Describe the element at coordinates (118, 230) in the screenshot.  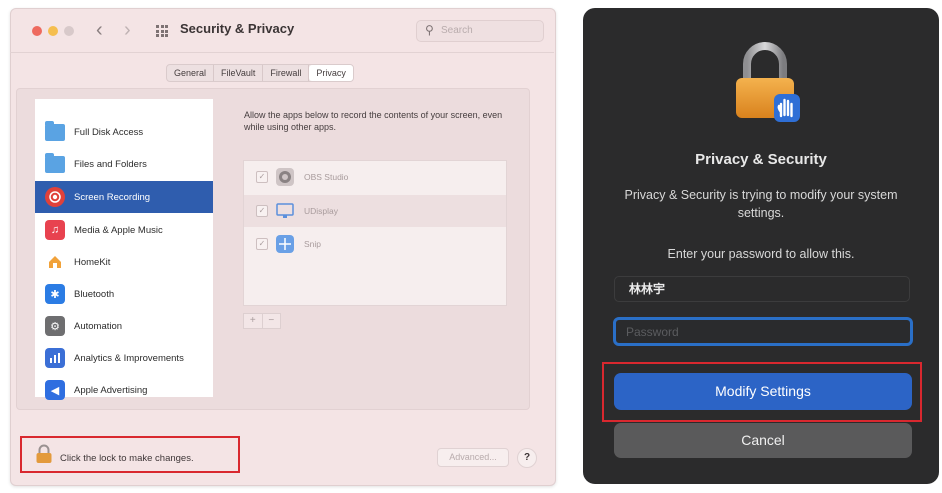
I see `sidebar-item-label: Media & Apple Music` at that location.